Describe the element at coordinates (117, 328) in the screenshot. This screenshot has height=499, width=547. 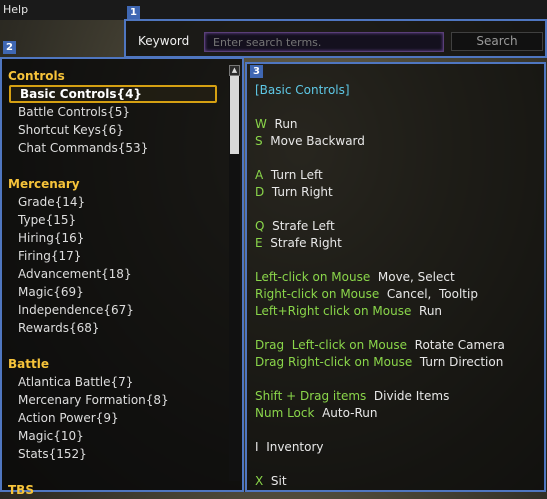
I see `topic-item: Rewards{68}` at that location.